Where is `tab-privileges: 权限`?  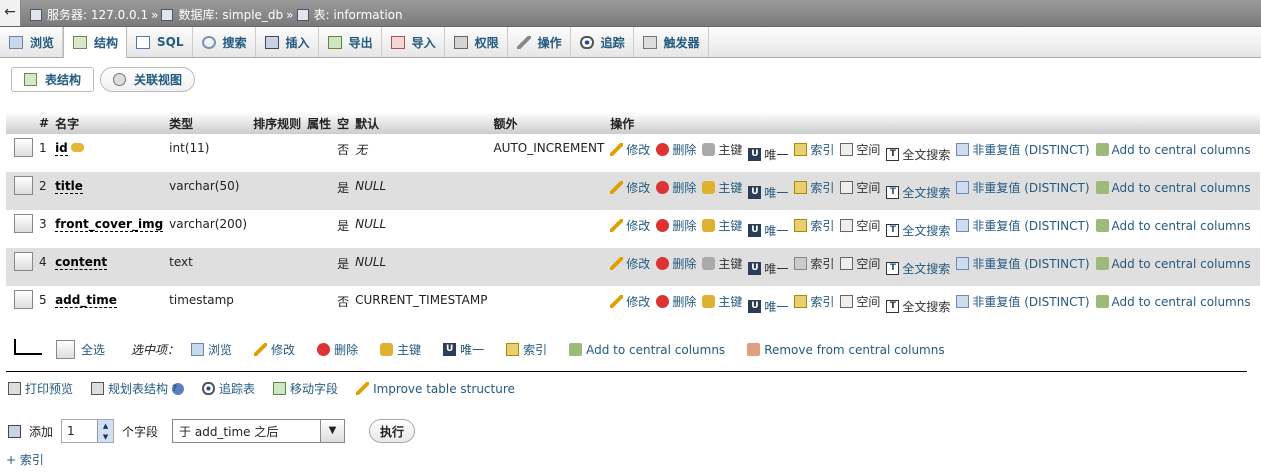 tab-privileges: 权限 is located at coordinates (476, 42).